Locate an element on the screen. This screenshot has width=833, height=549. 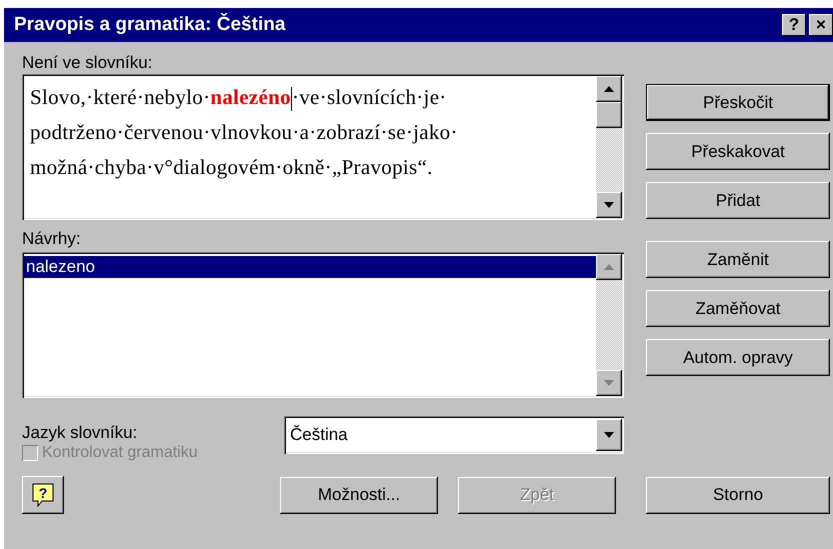
close-button: × is located at coordinates (821, 25).